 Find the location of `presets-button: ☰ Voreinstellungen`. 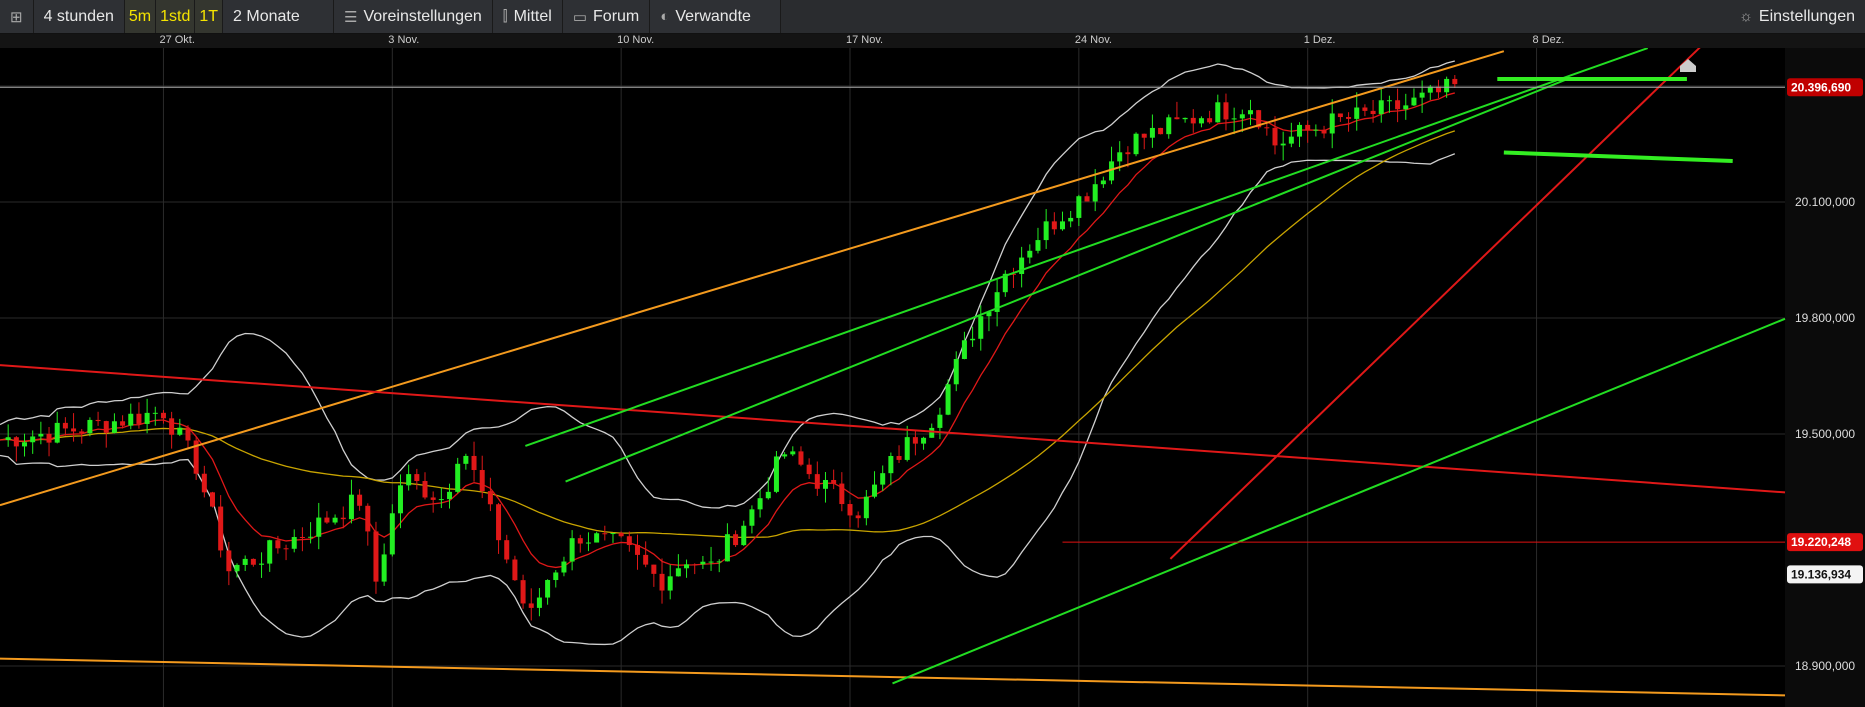

presets-button: ☰ Voreinstellungen is located at coordinates (413, 16).